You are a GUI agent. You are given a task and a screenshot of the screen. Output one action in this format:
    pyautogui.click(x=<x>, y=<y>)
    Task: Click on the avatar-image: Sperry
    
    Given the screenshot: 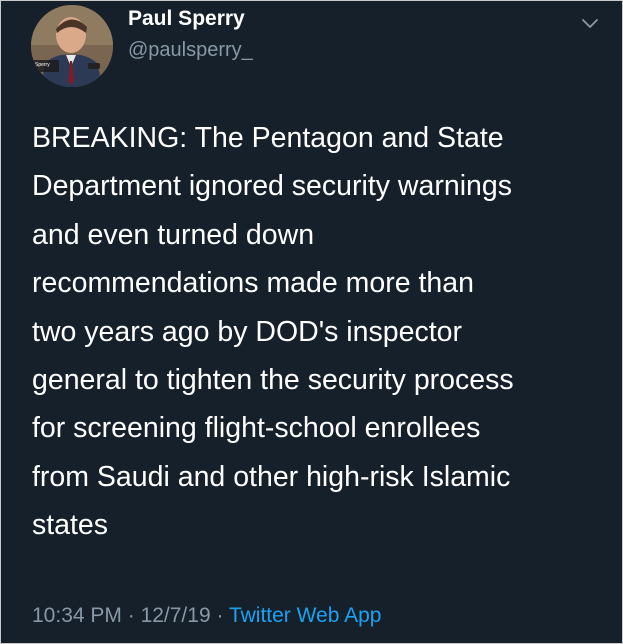 What is the action you would take?
    pyautogui.click(x=72, y=46)
    